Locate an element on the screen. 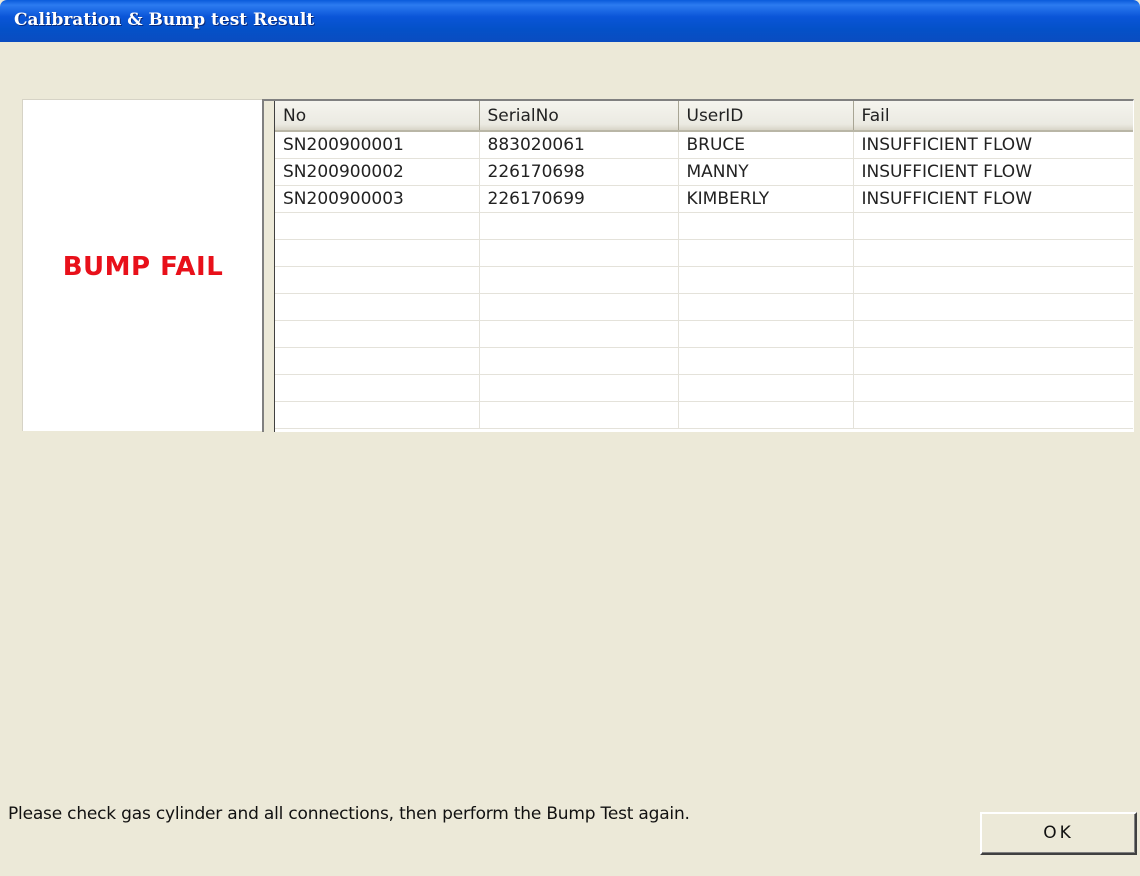 This screenshot has height=876, width=1140. table-header-row: No SerialNo UserID Fail is located at coordinates (704, 116).